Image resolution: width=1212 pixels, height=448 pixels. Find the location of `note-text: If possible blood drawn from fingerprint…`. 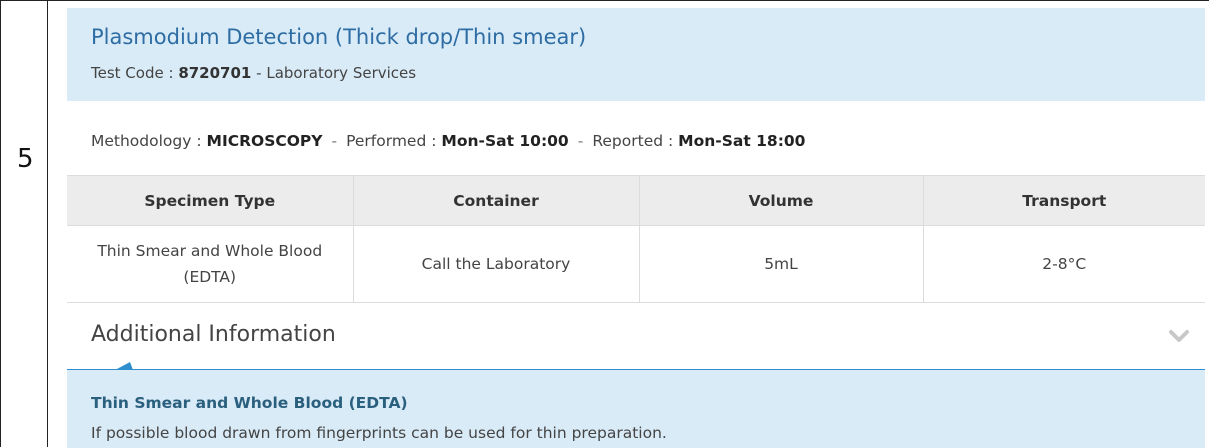

note-text: If possible blood drawn from fingerprint… is located at coordinates (379, 433).